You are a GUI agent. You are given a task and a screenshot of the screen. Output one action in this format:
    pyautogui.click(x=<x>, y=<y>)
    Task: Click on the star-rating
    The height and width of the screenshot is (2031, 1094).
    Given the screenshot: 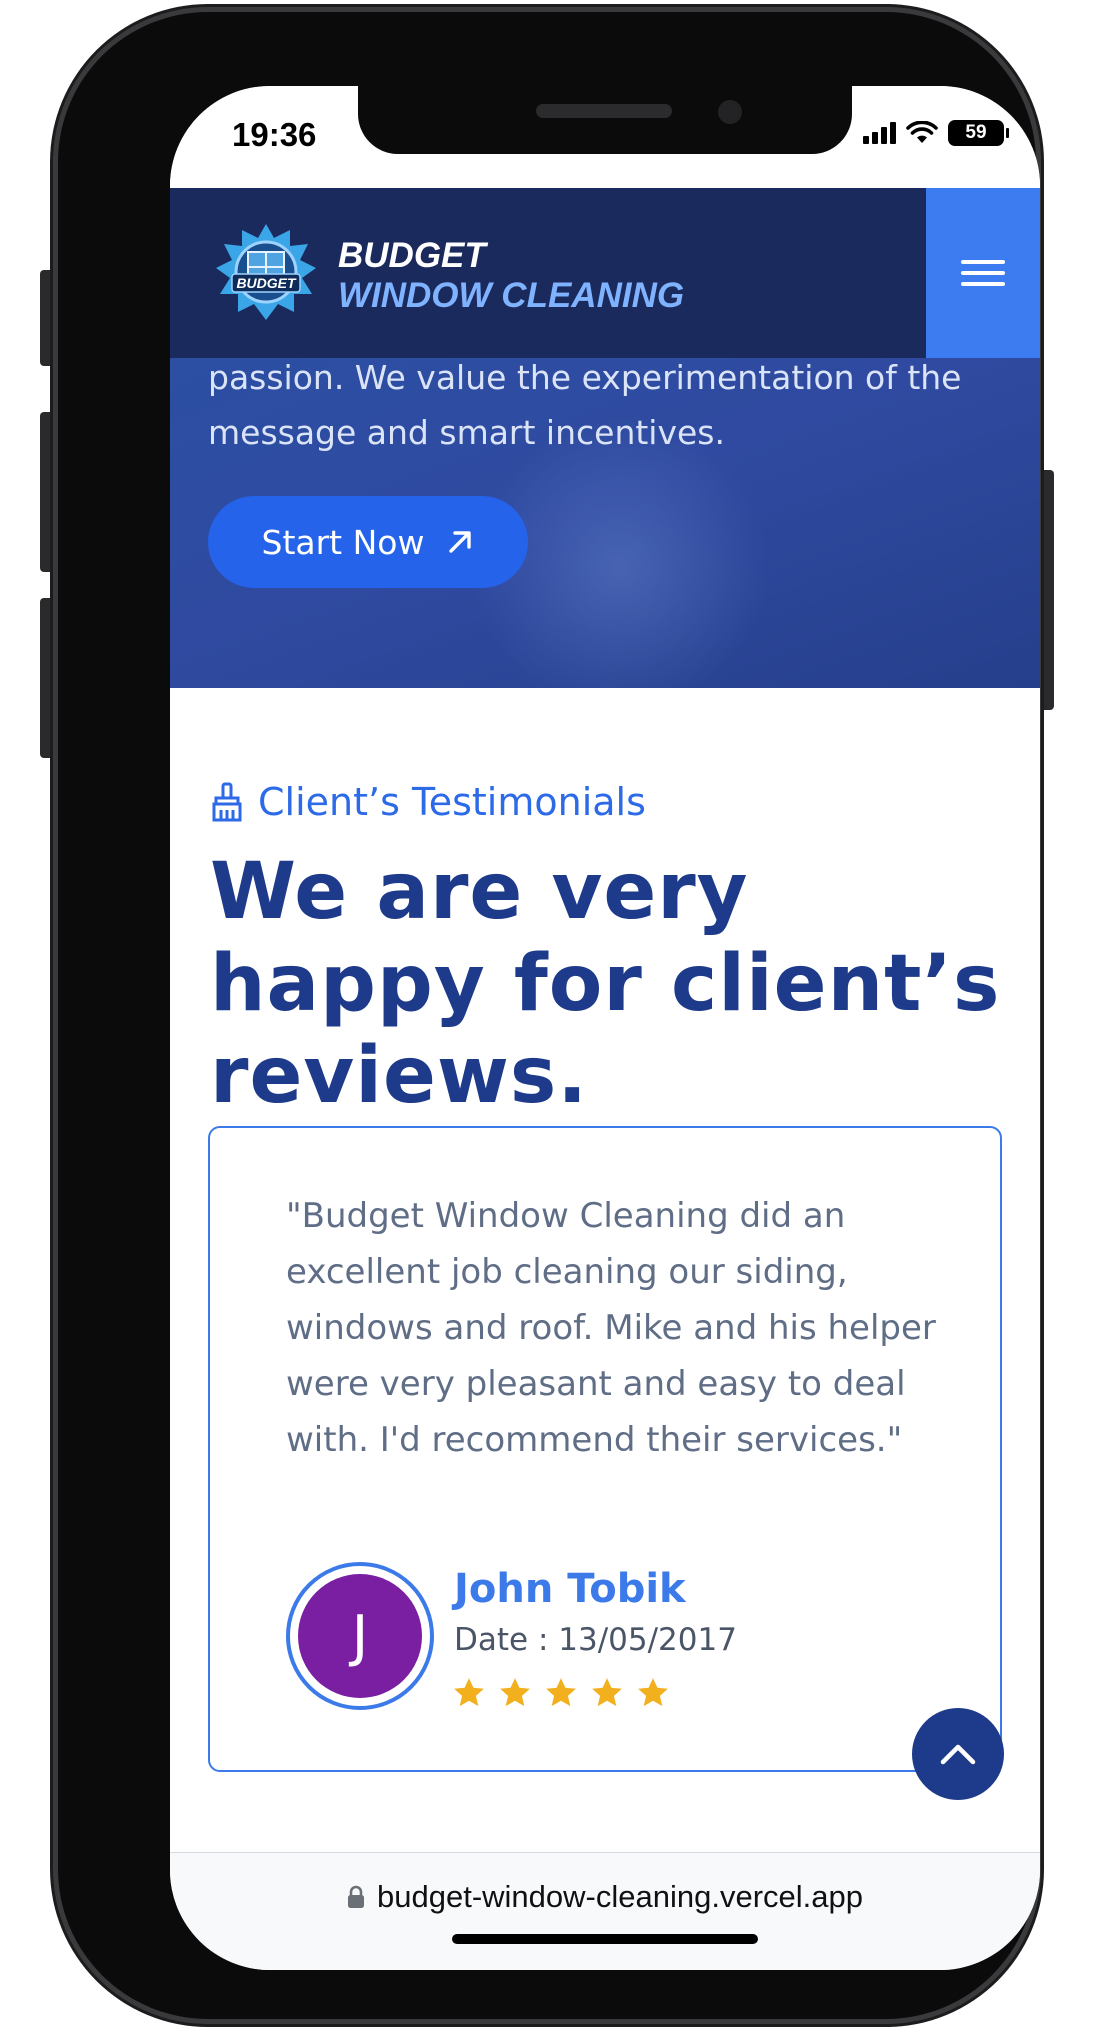 What is the action you would take?
    pyautogui.click(x=561, y=1693)
    